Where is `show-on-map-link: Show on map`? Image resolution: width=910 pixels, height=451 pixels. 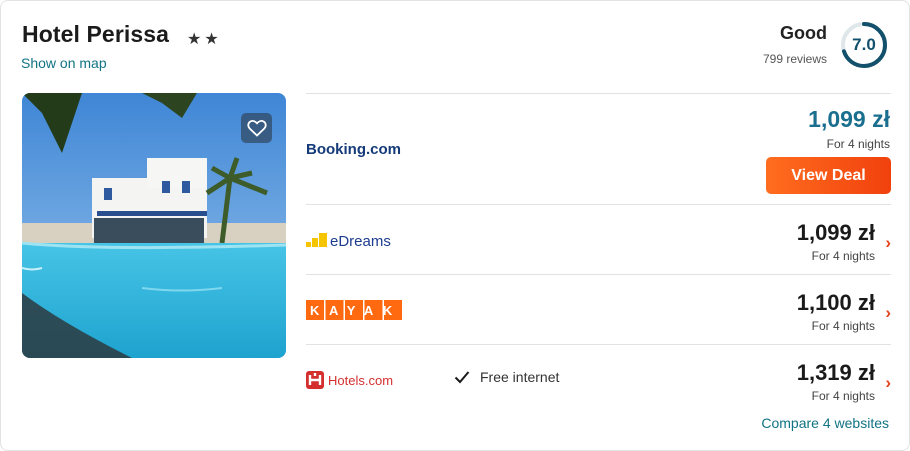
show-on-map-link: Show on map is located at coordinates (64, 63).